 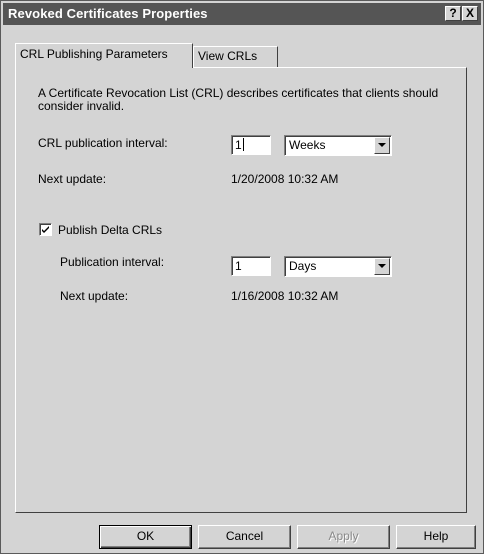 I want to click on delta-next-update-label: Next update:, so click(x=94, y=296).